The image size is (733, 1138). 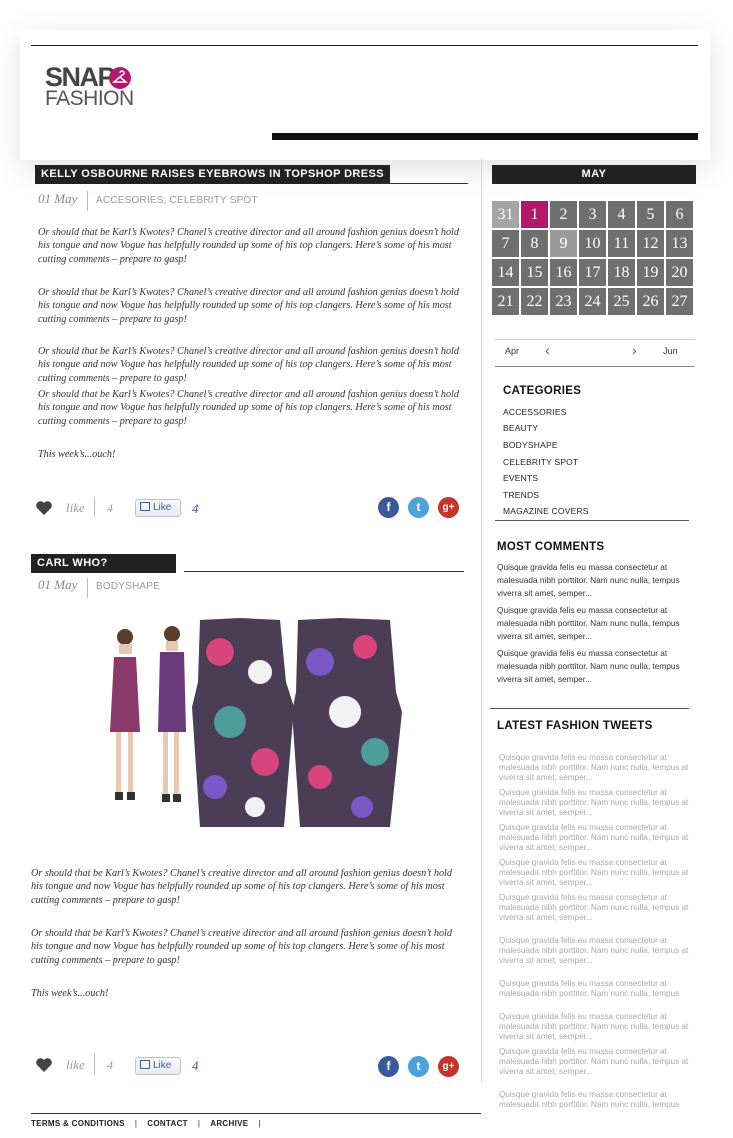 What do you see at coordinates (563, 243) in the screenshot?
I see `calendar-day: 9` at bounding box center [563, 243].